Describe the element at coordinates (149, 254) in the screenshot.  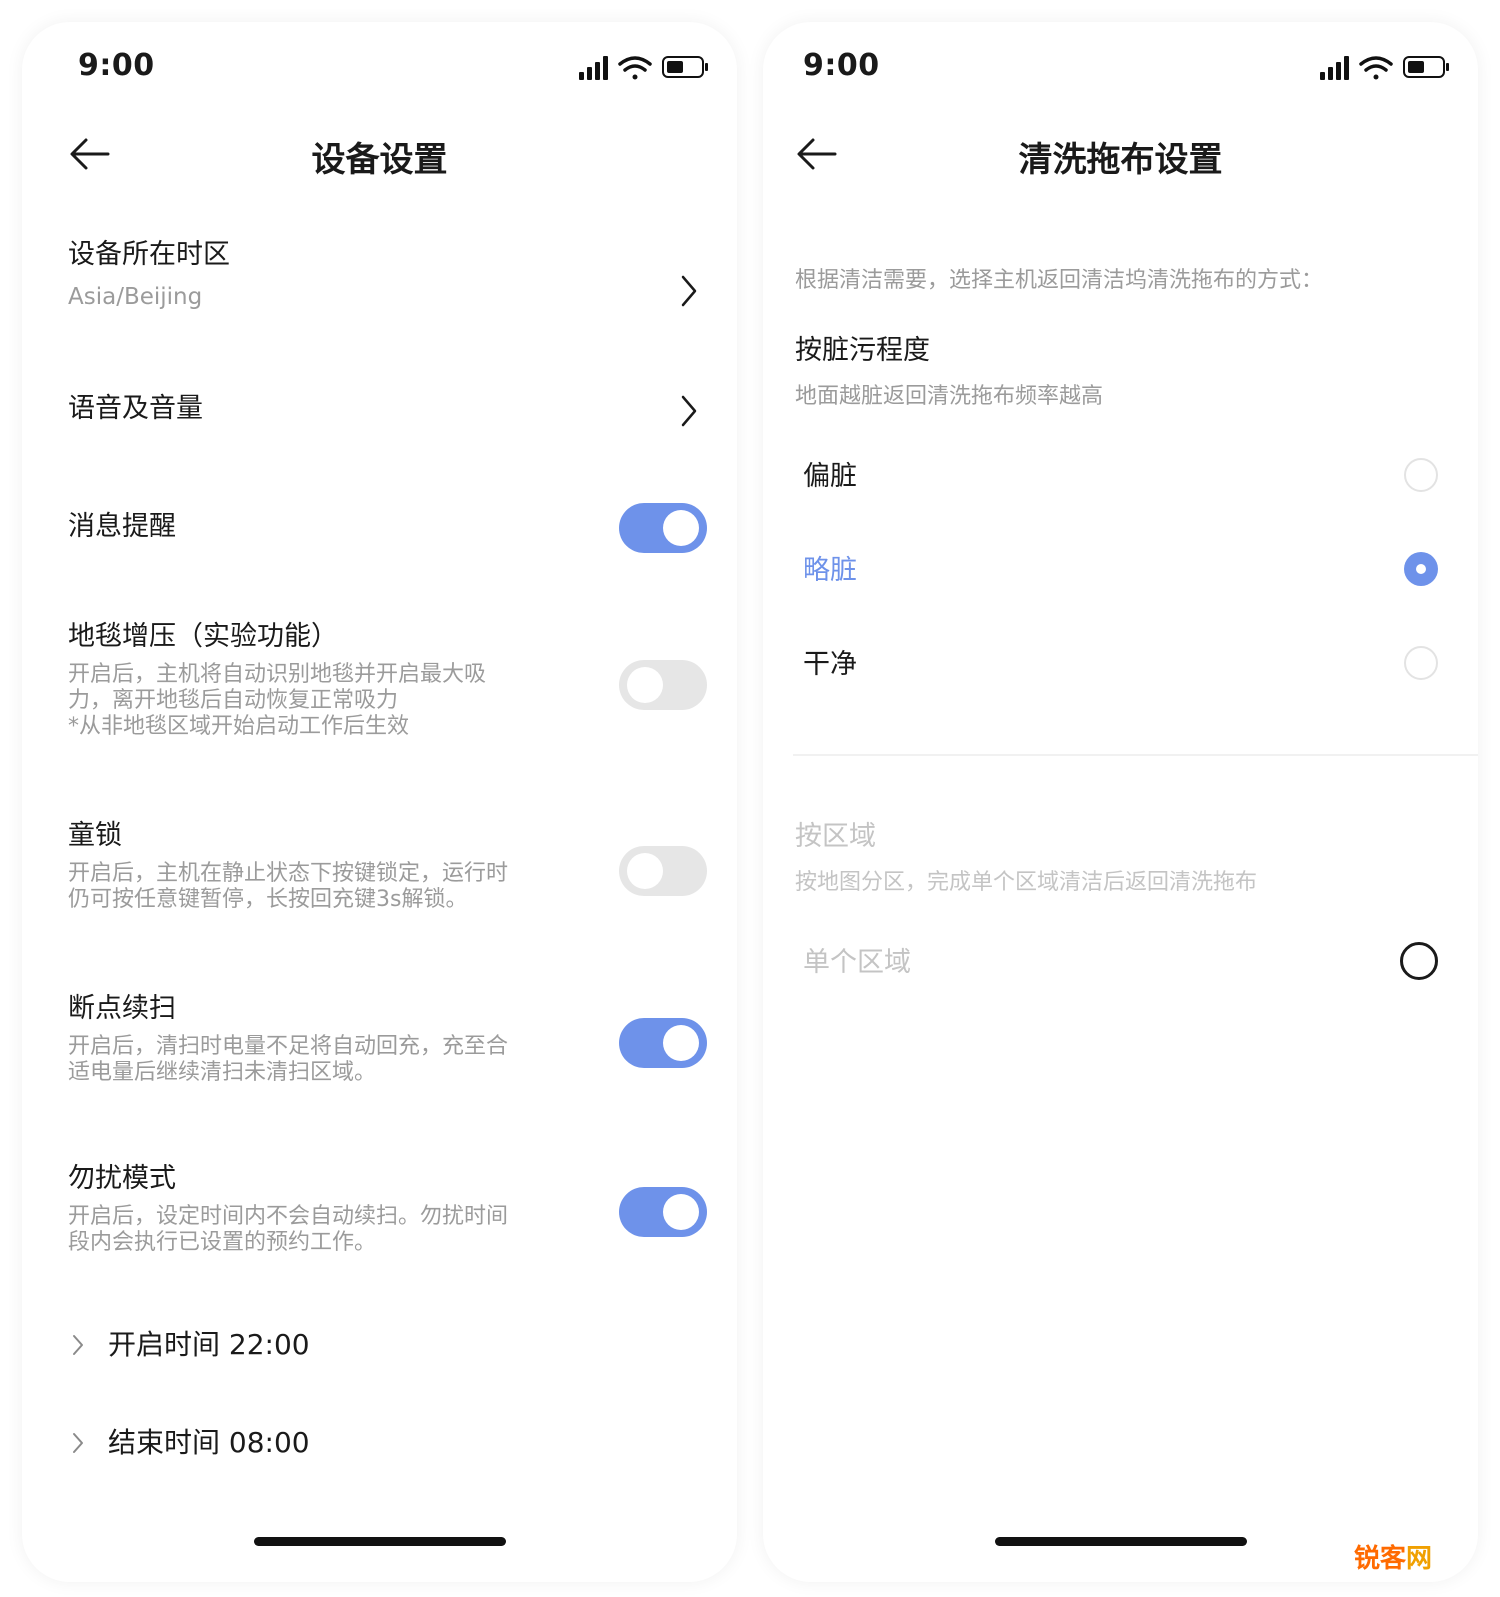
I see `timezone-title: 设备所在时区` at that location.